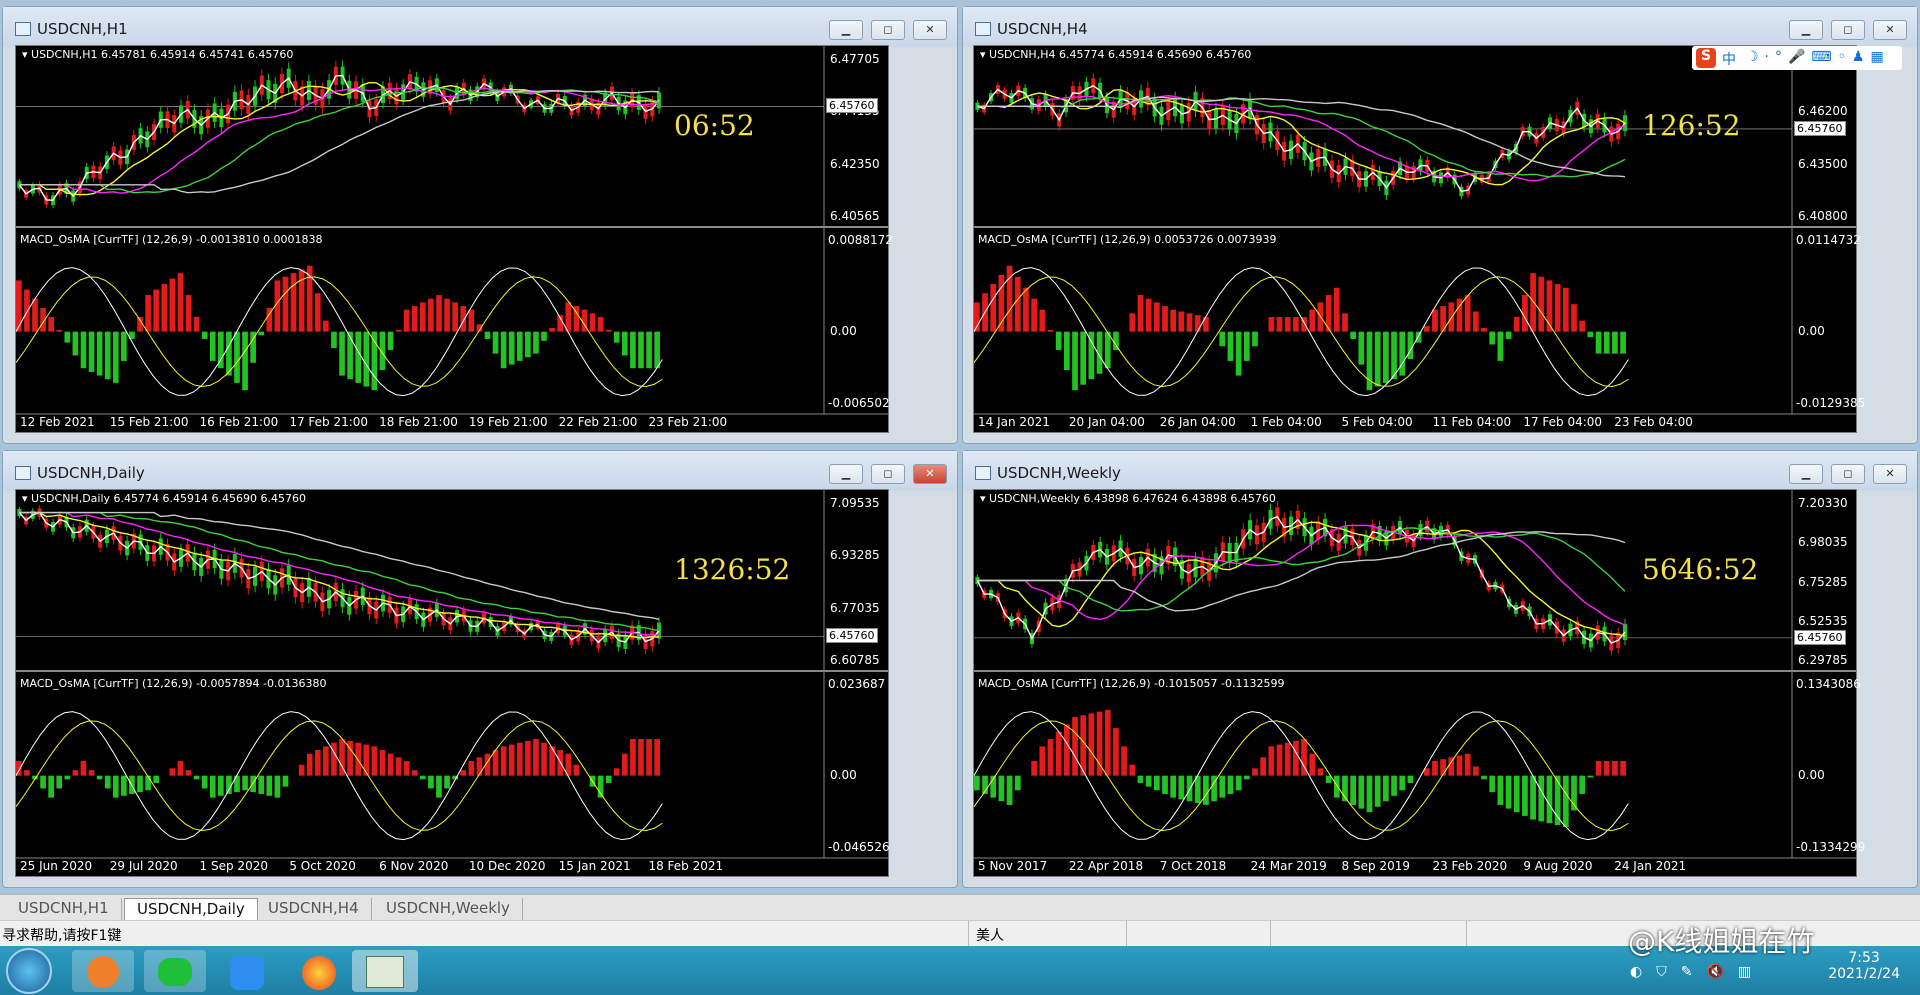 The width and height of the screenshot is (1920, 995). I want to click on tray-icons: ◐⛉✎🔇▥, so click(1730, 975).